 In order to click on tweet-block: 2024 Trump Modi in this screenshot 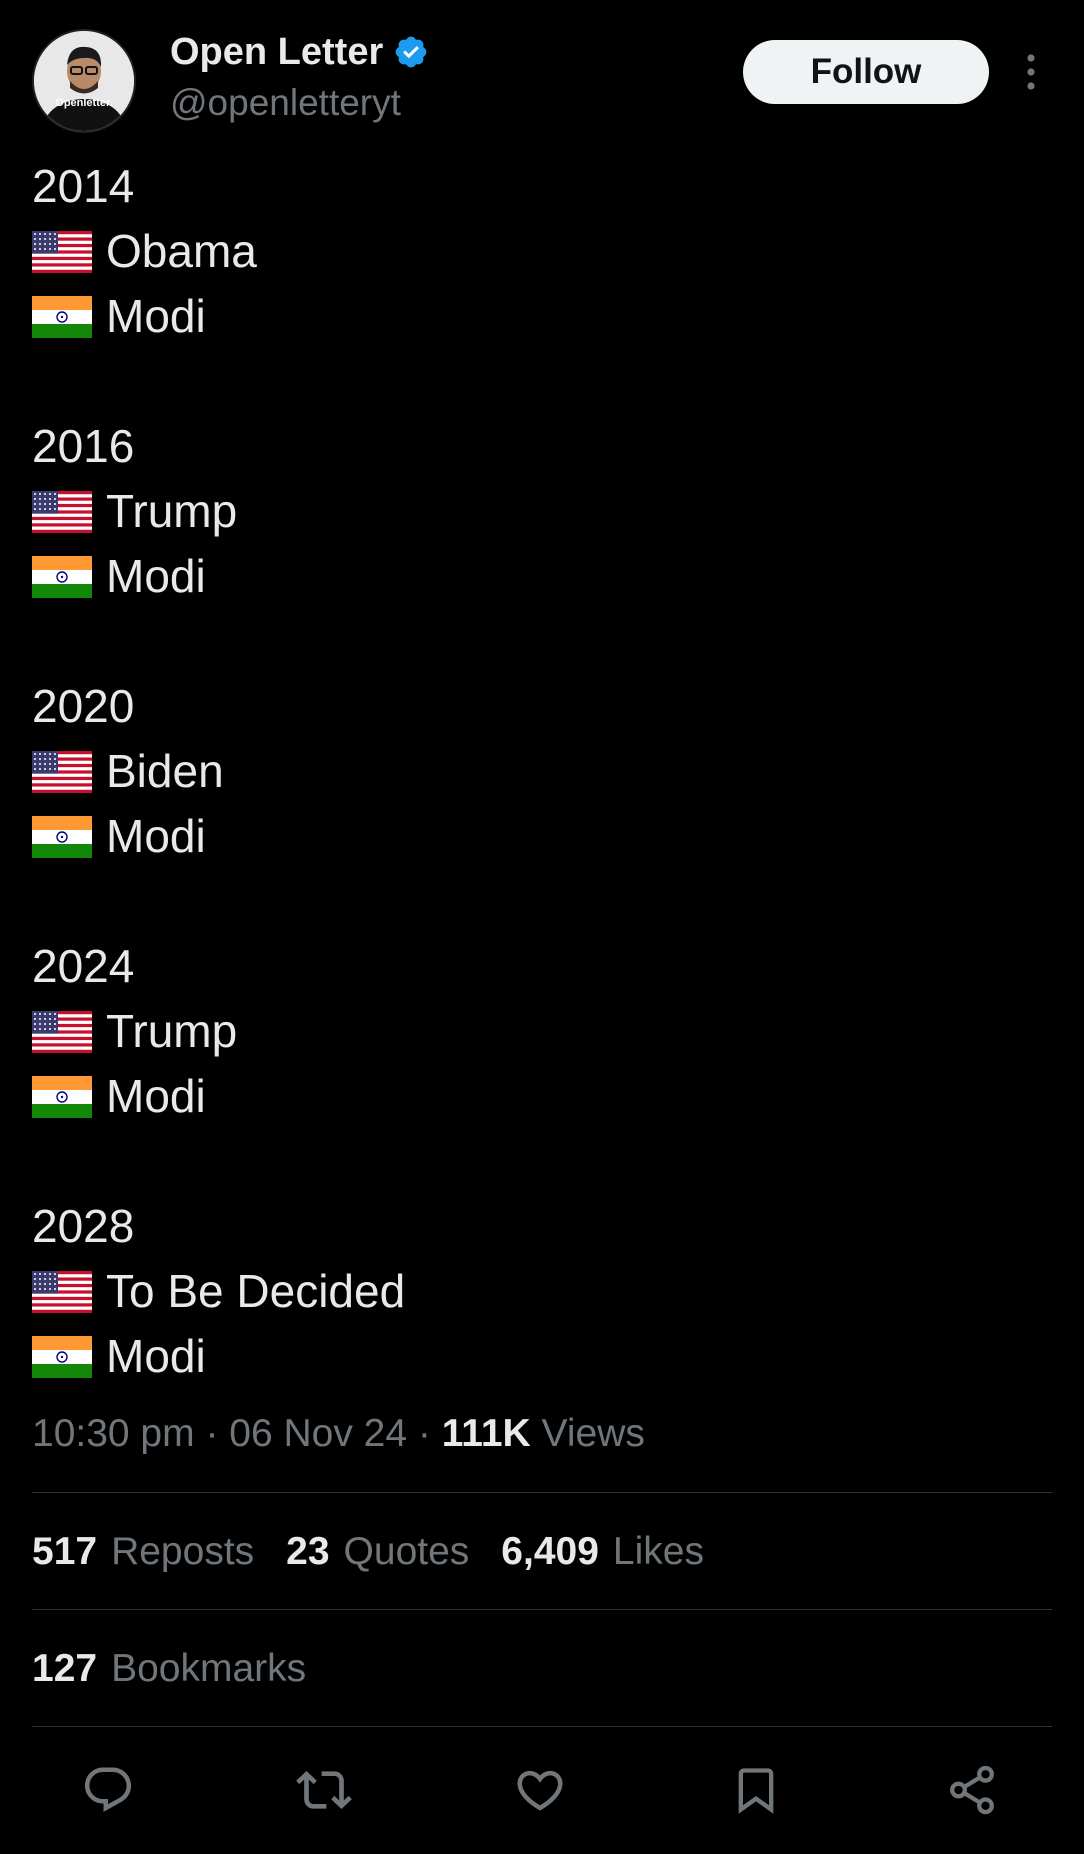, I will do `click(542, 1031)`.